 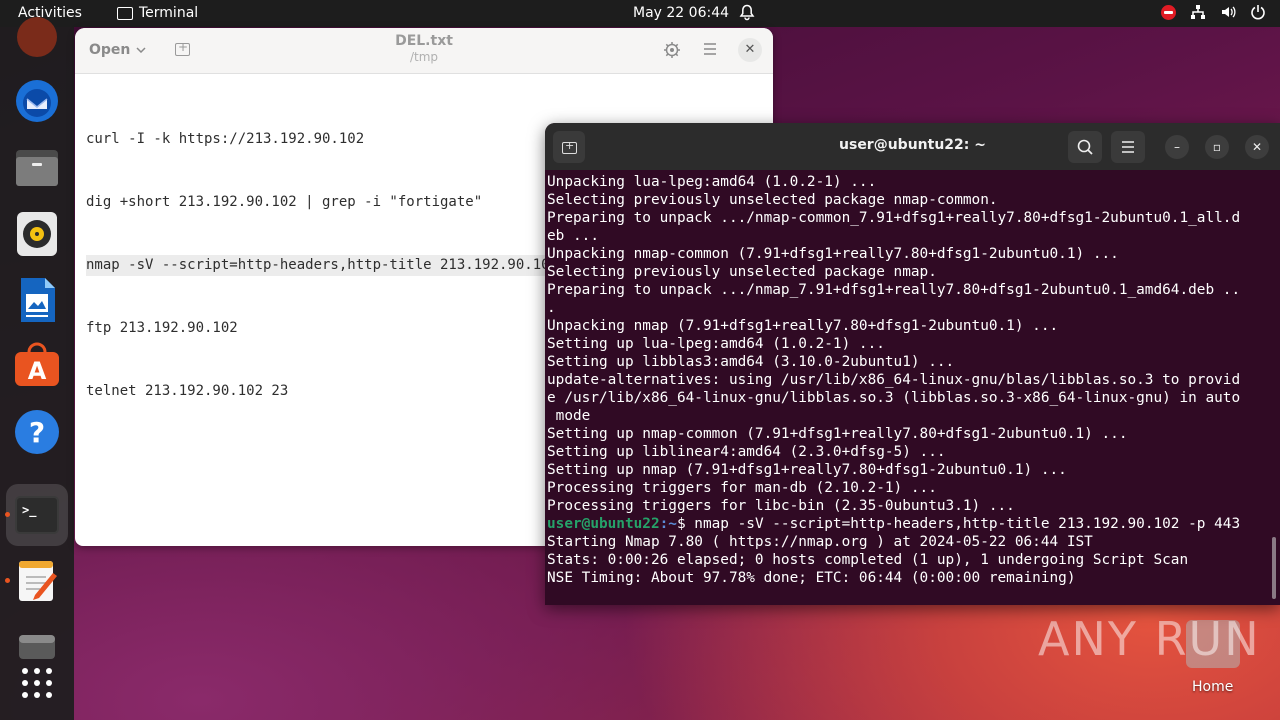 I want to click on top-bar: Activities Terminal May 22 06:44, so click(x=640, y=13).